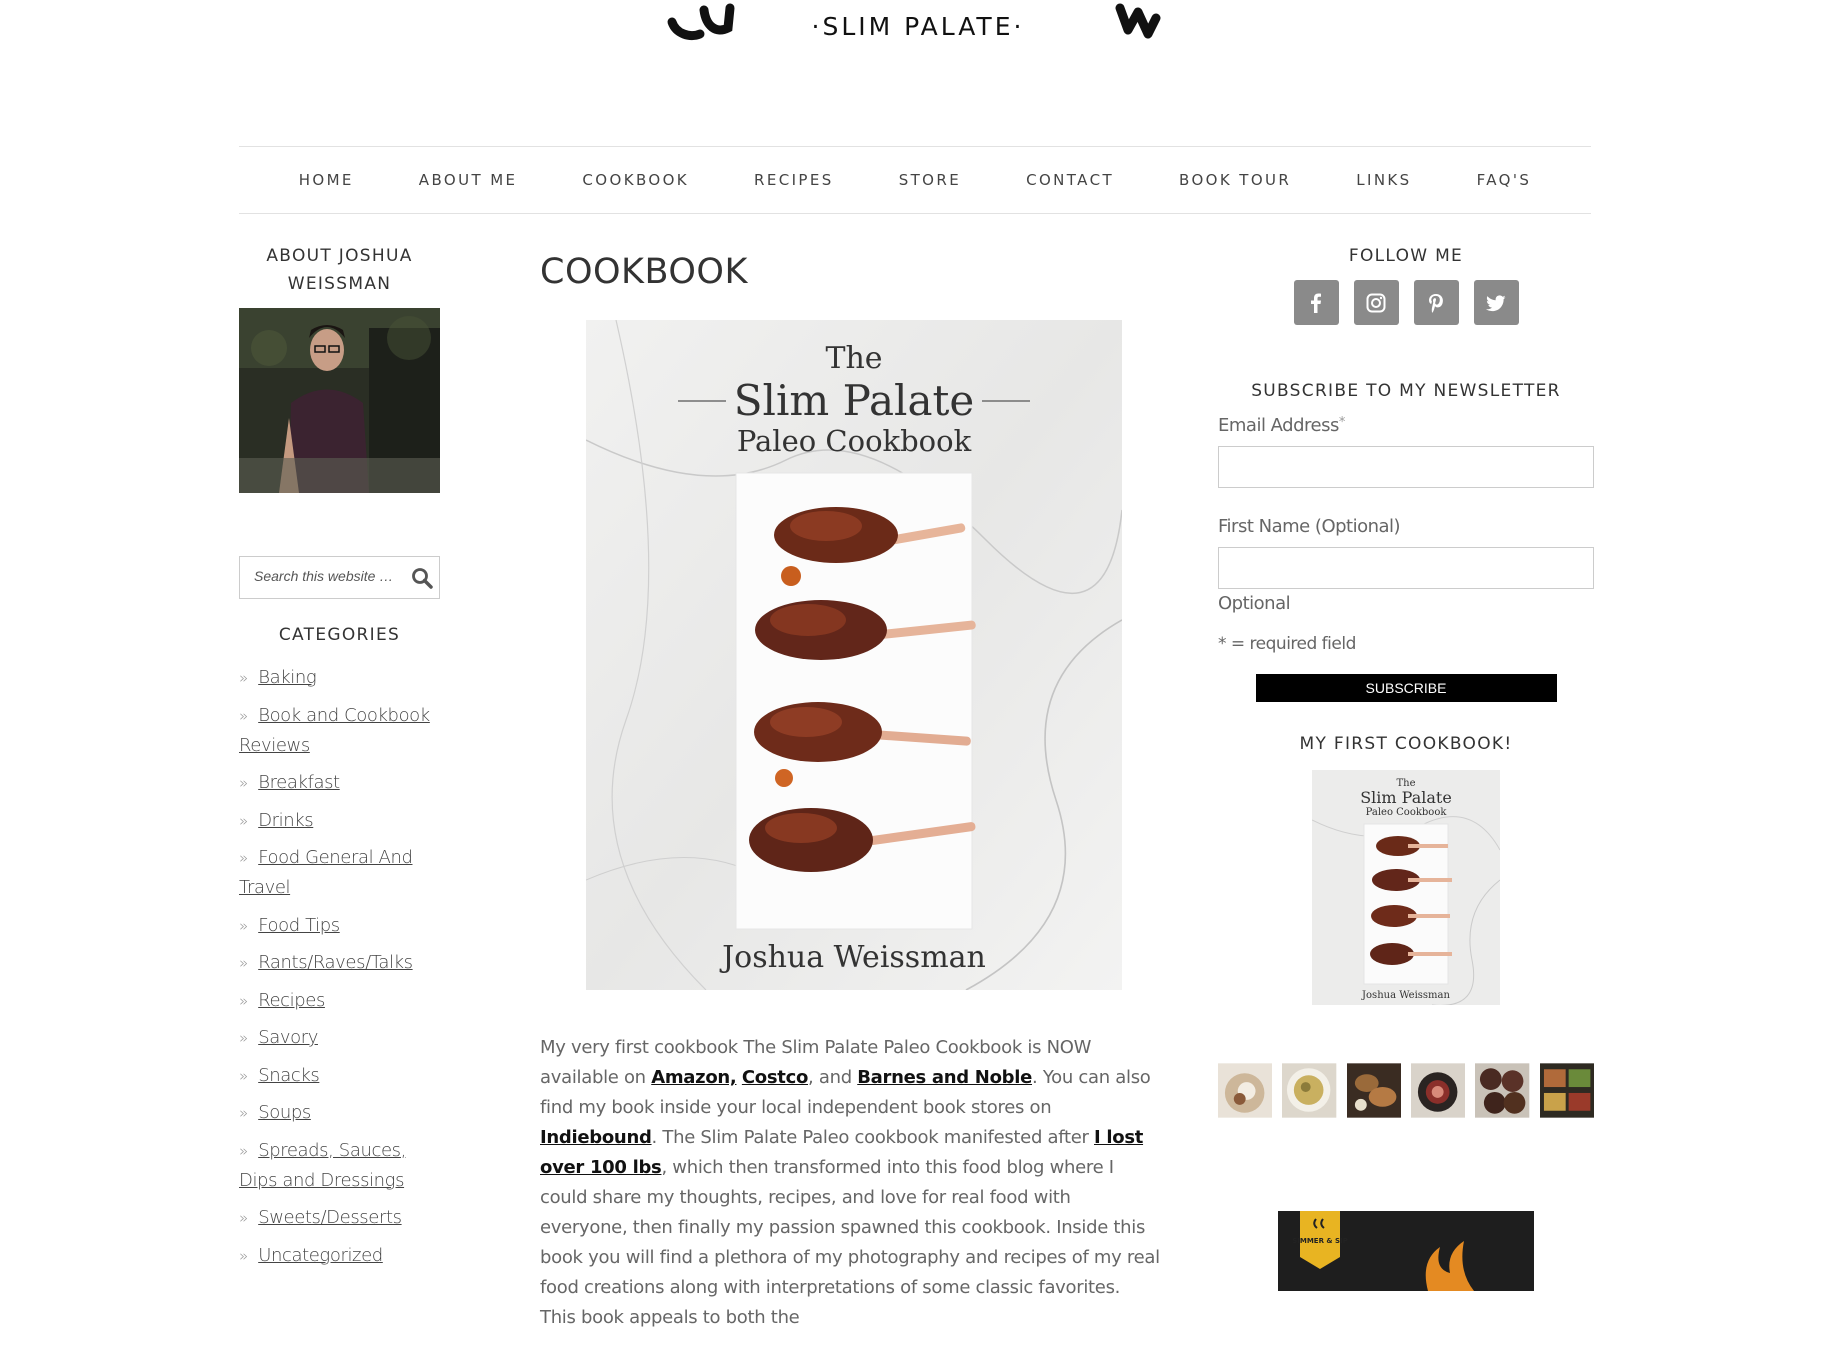 This screenshot has height=1351, width=1837. I want to click on list-item: » Food General And Travel, so click(339, 873).